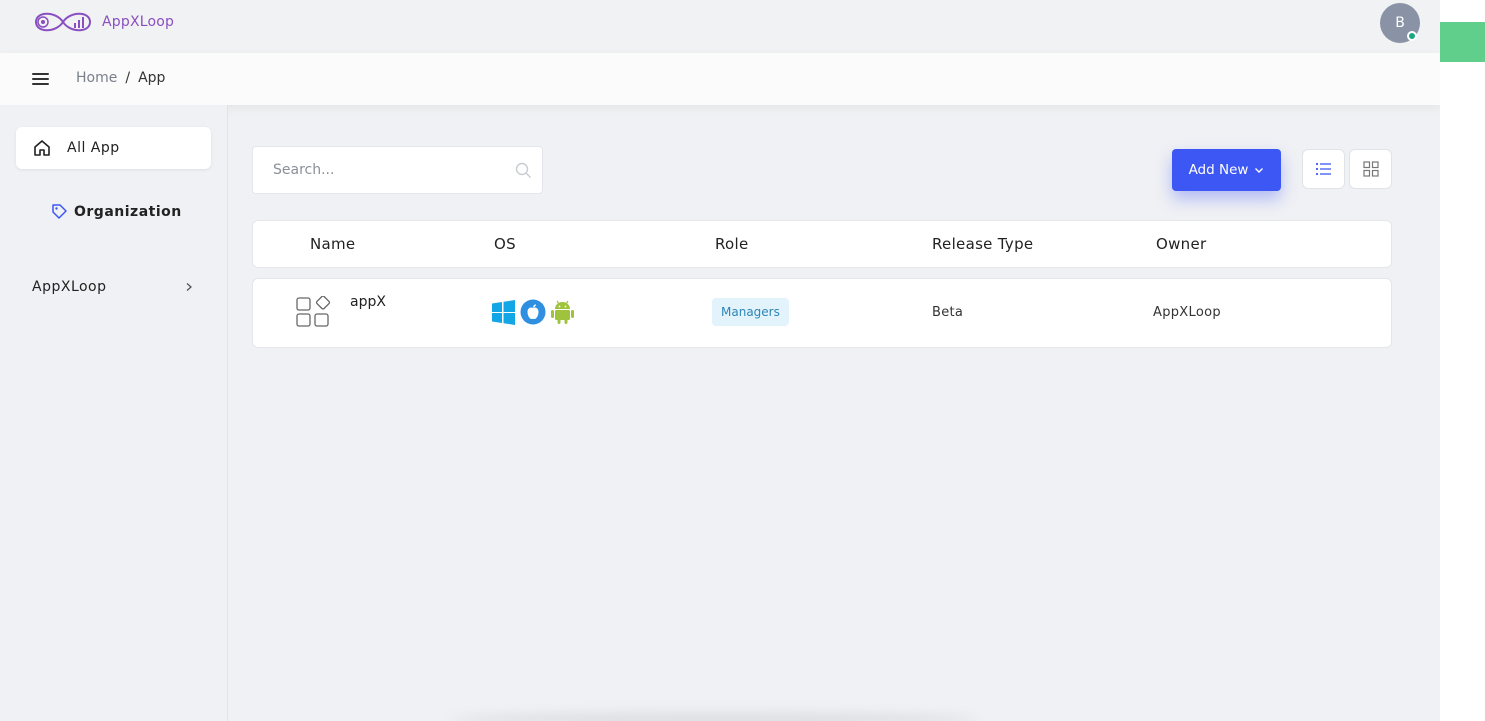  I want to click on search-box, so click(397, 170).